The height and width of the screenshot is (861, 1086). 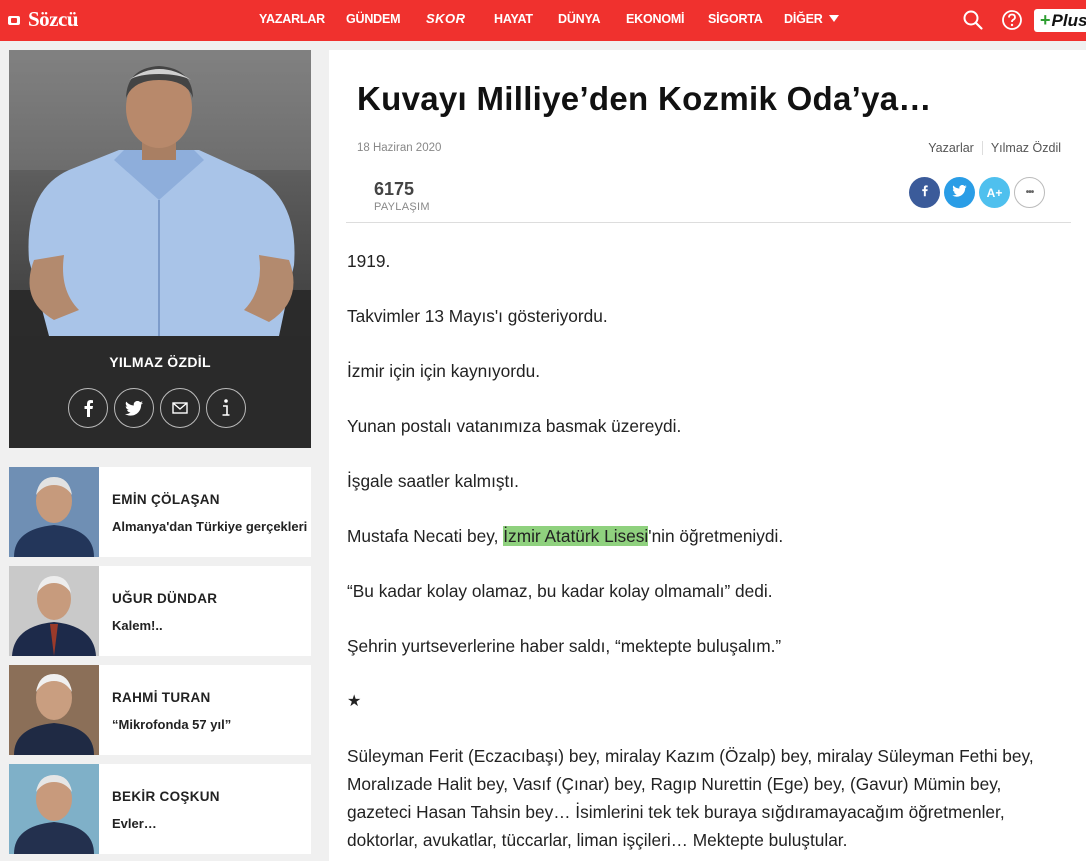 What do you see at coordinates (655, 19) in the screenshot?
I see `nav-ekonomi: EKONOMİ` at bounding box center [655, 19].